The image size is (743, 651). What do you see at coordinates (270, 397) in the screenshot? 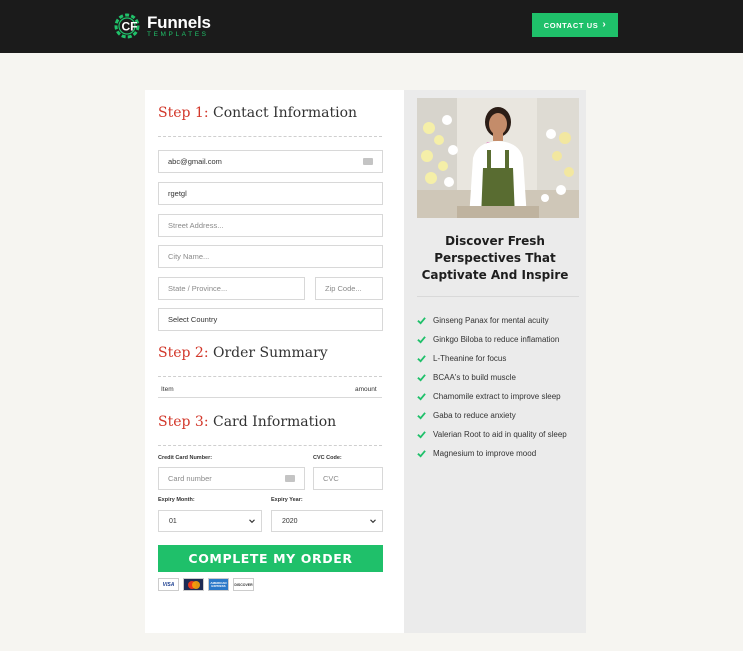
I see `summary-underline` at bounding box center [270, 397].